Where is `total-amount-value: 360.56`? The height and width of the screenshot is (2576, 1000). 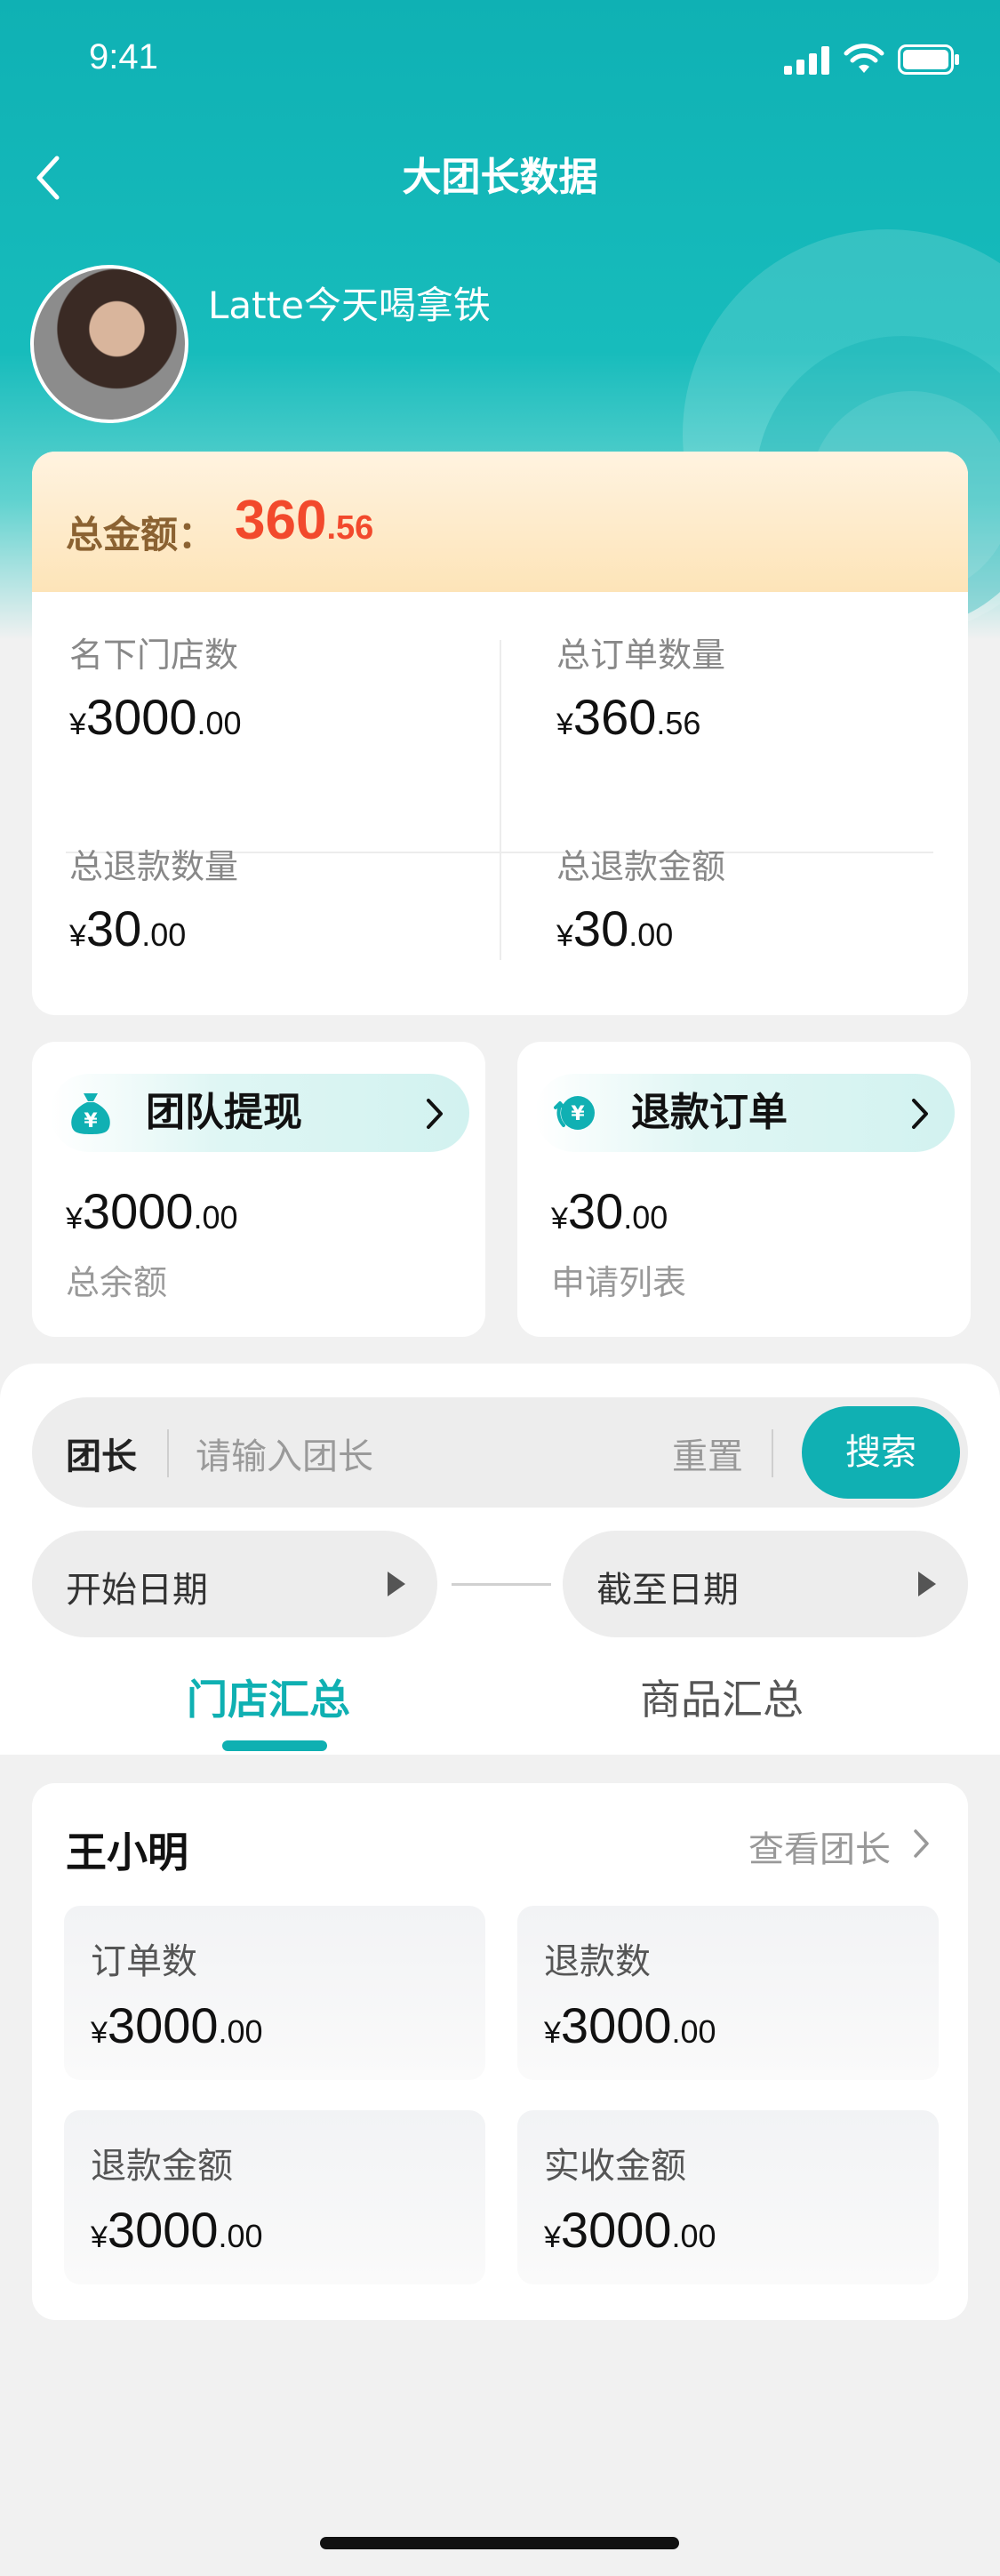 total-amount-value: 360.56 is located at coordinates (304, 520).